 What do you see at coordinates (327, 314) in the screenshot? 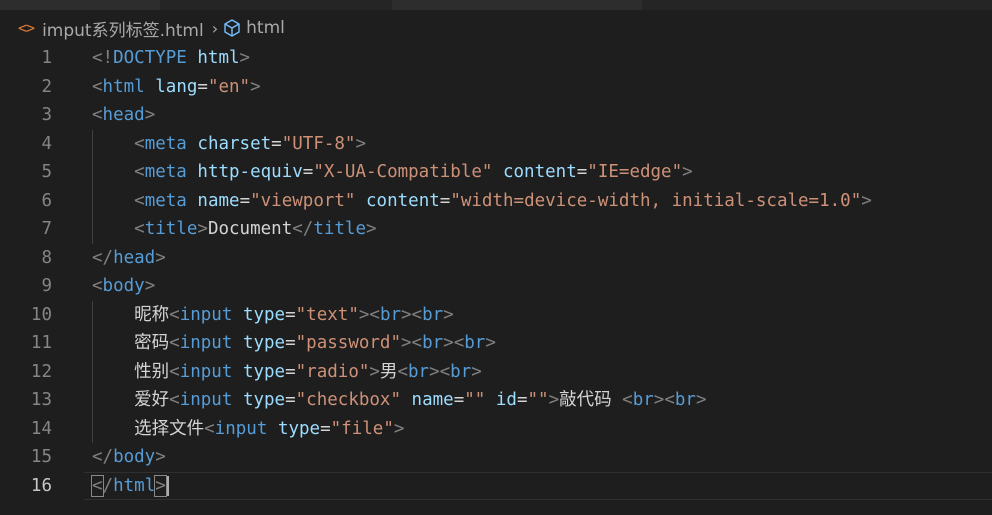
I see `code-token: "text"` at bounding box center [327, 314].